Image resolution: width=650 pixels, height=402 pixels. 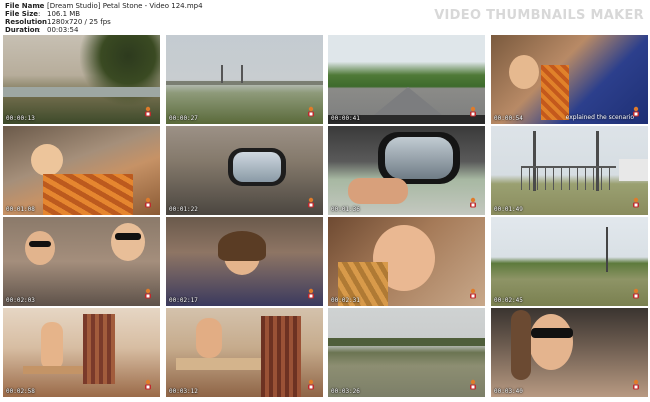 What do you see at coordinates (607, 249) in the screenshot?
I see `pole` at bounding box center [607, 249].